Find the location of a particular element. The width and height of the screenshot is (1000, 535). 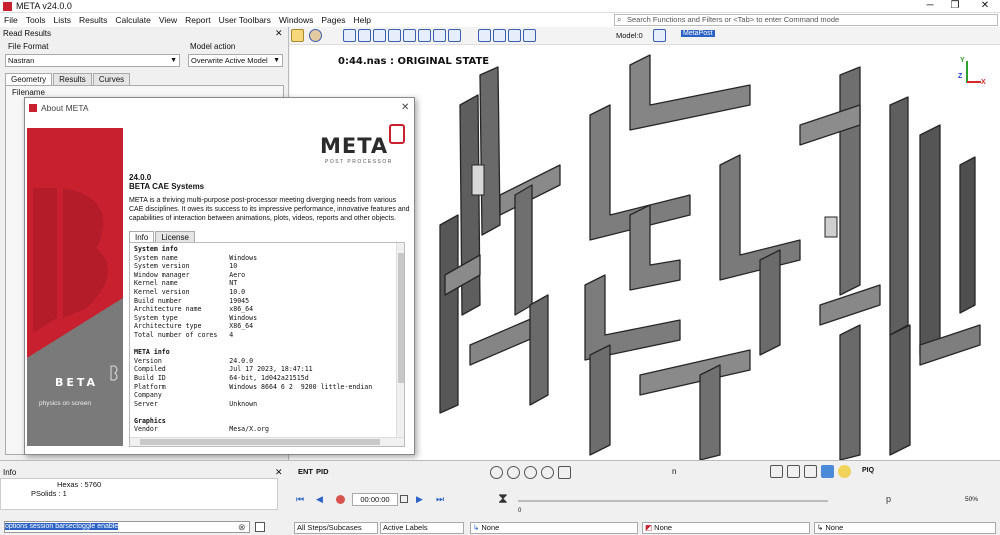

plot-icon is located at coordinates (379, 35).